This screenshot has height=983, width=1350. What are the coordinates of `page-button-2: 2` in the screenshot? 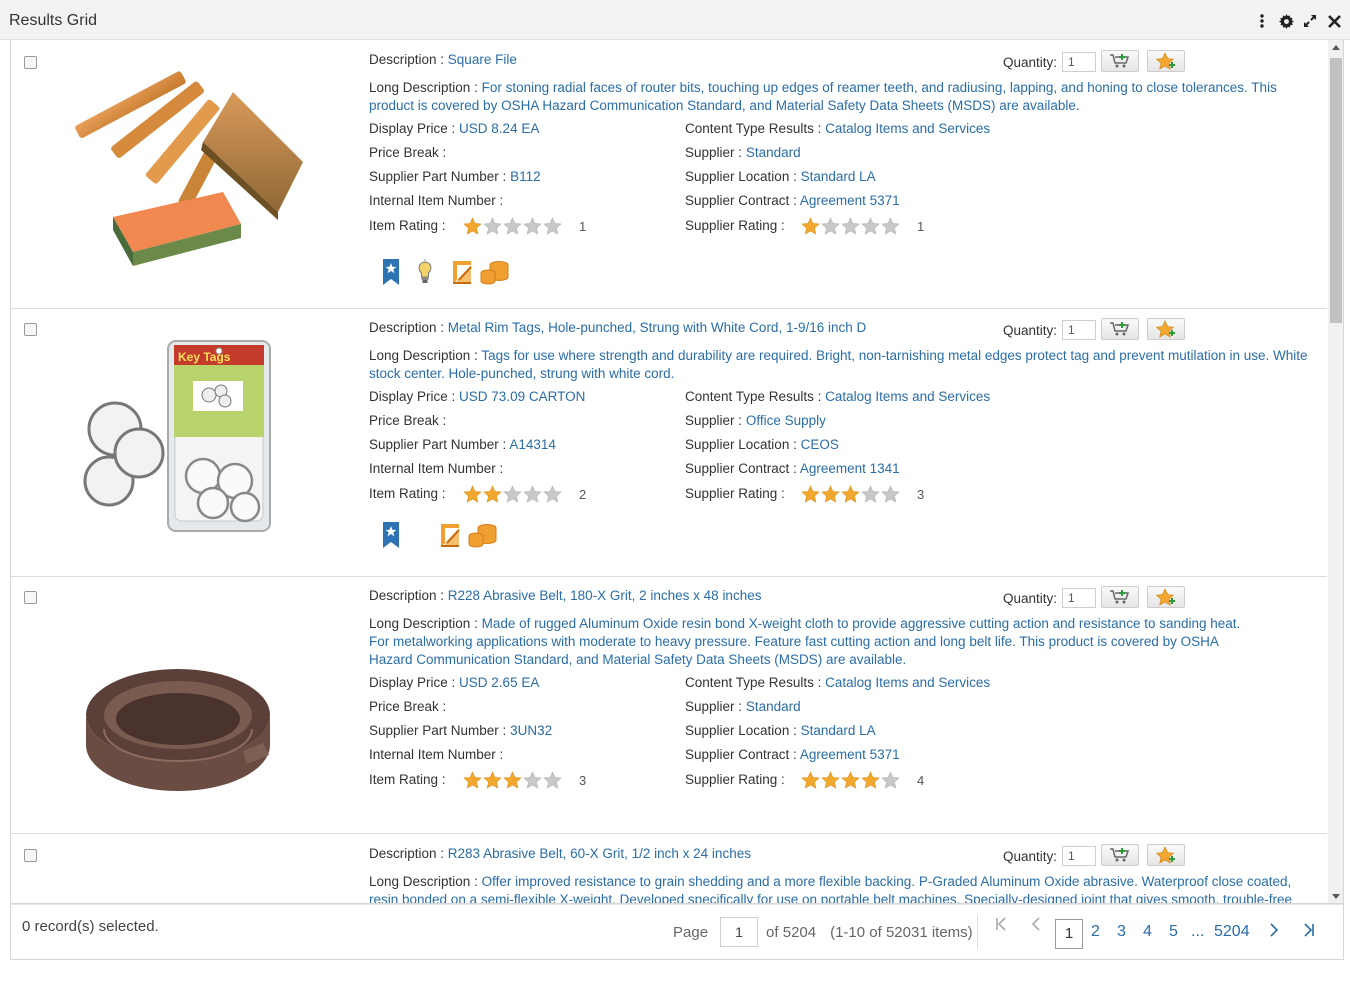 It's located at (1095, 932).